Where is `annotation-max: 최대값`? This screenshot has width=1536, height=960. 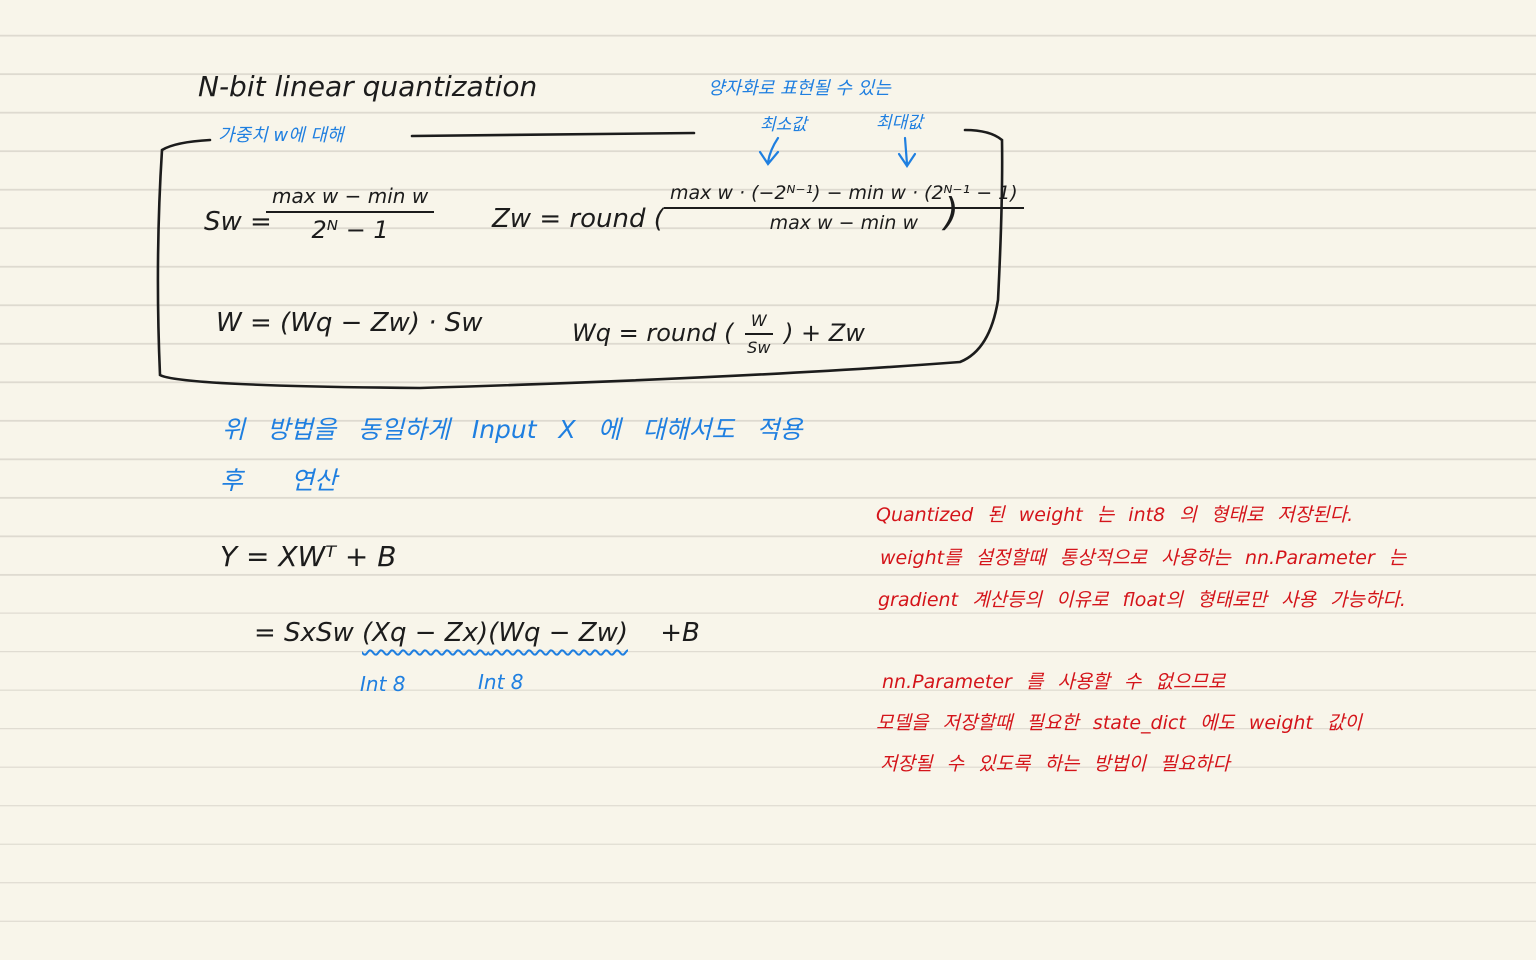
annotation-max: 최대값 is located at coordinates (899, 123).